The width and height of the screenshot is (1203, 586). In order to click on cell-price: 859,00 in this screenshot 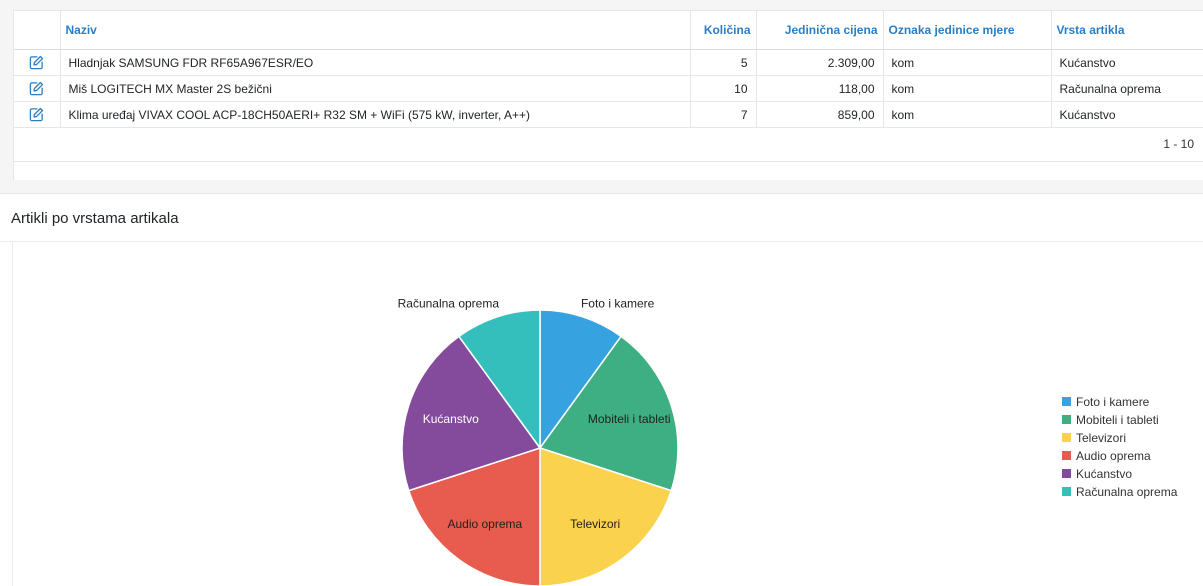, I will do `click(819, 114)`.